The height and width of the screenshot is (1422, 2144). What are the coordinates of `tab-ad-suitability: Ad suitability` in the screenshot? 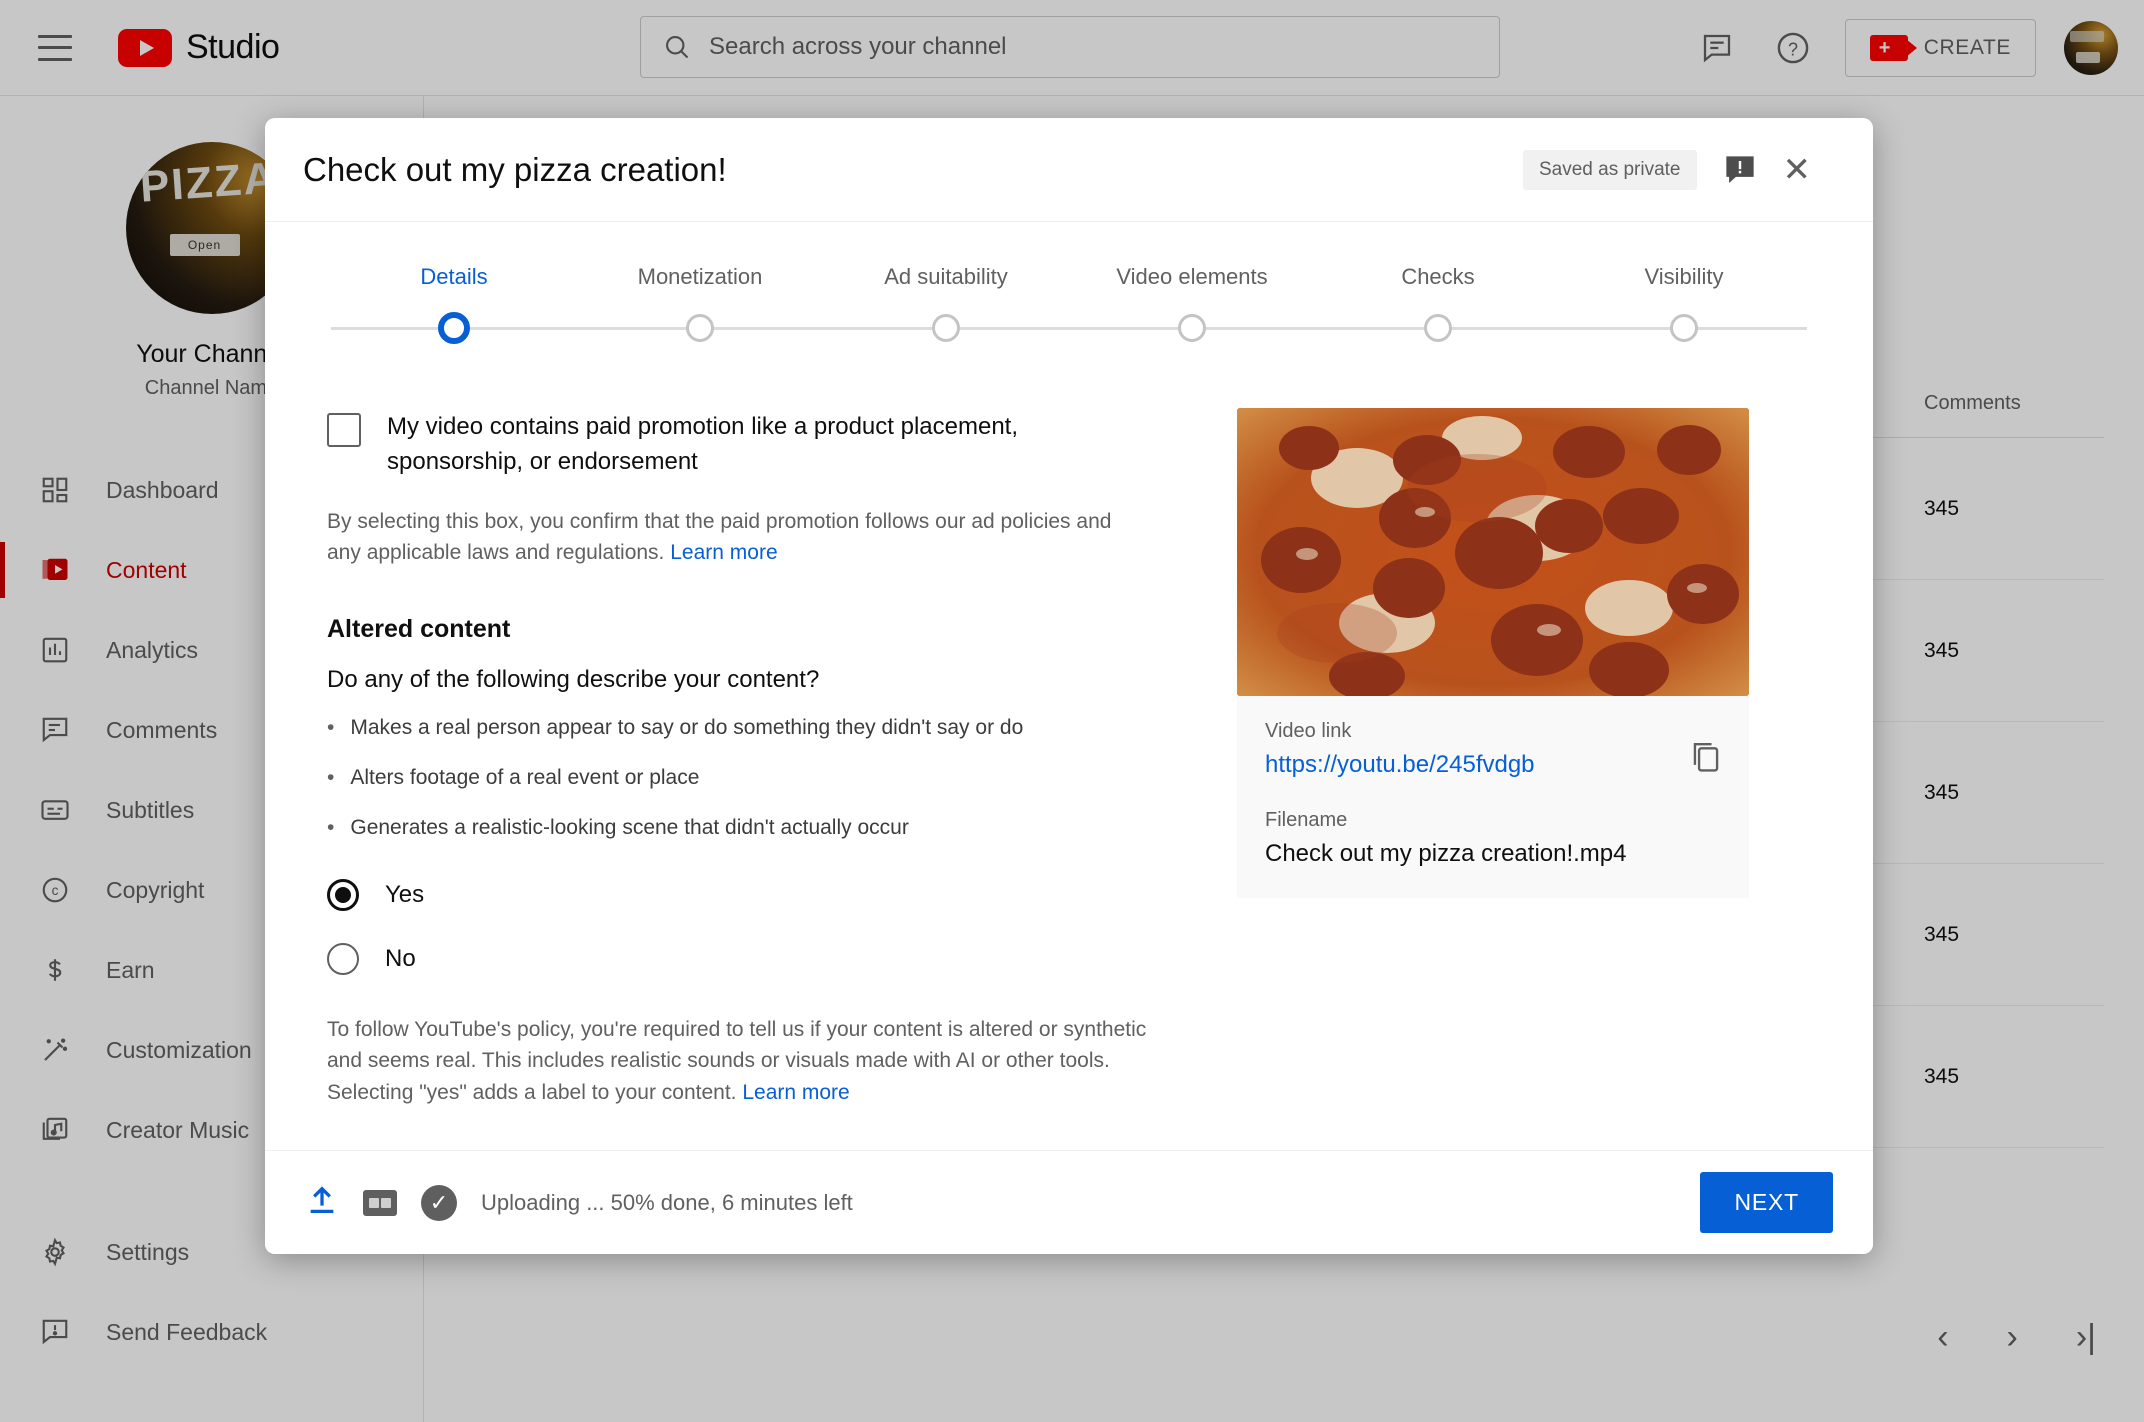 It's located at (946, 277).